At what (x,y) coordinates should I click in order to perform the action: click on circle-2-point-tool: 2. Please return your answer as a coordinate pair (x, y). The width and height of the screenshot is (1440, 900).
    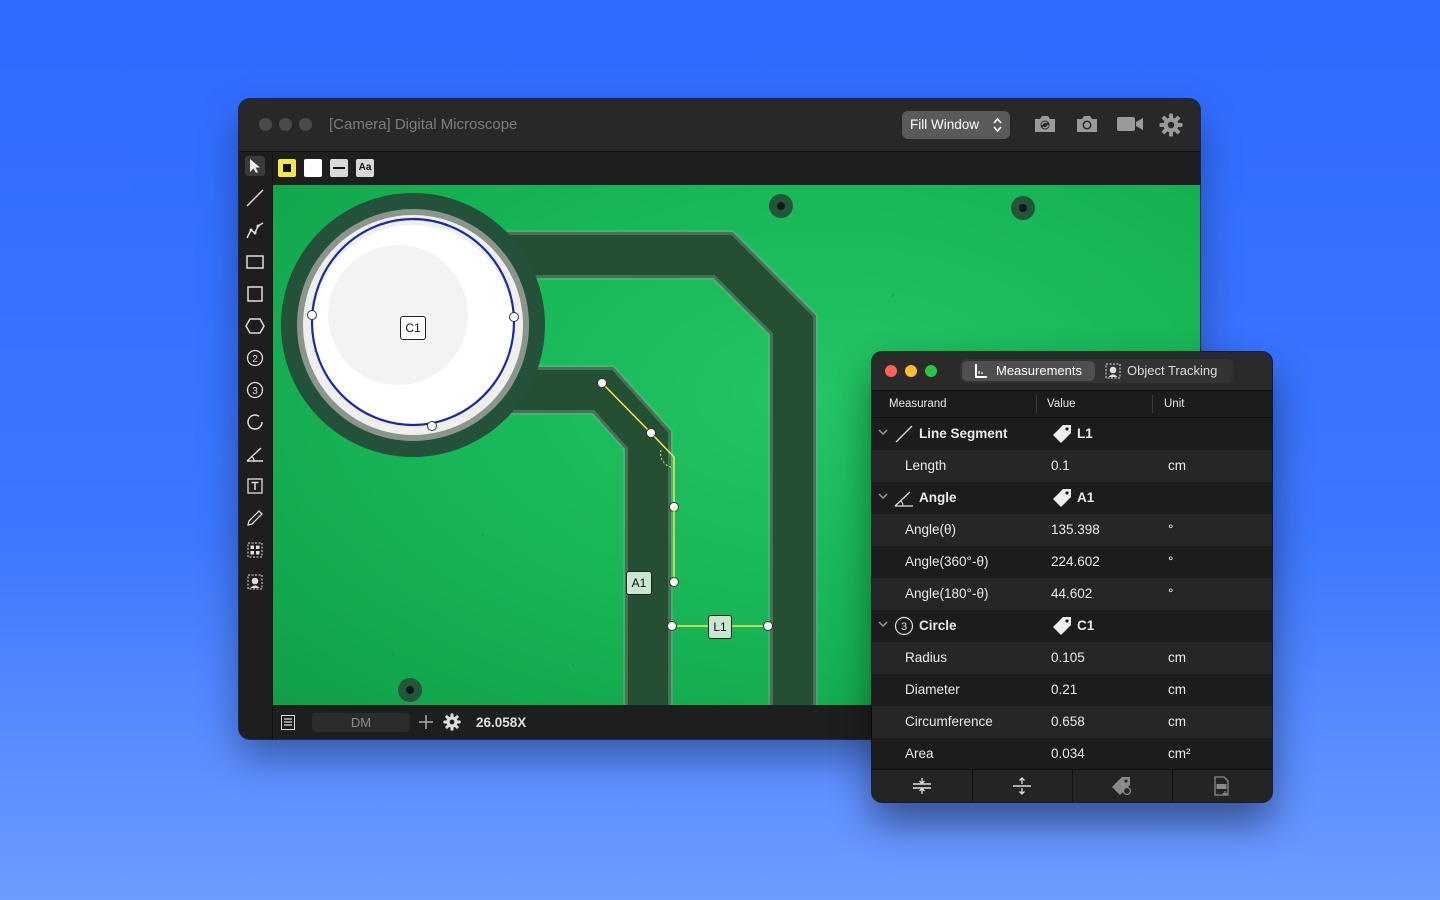
    Looking at the image, I should click on (255, 358).